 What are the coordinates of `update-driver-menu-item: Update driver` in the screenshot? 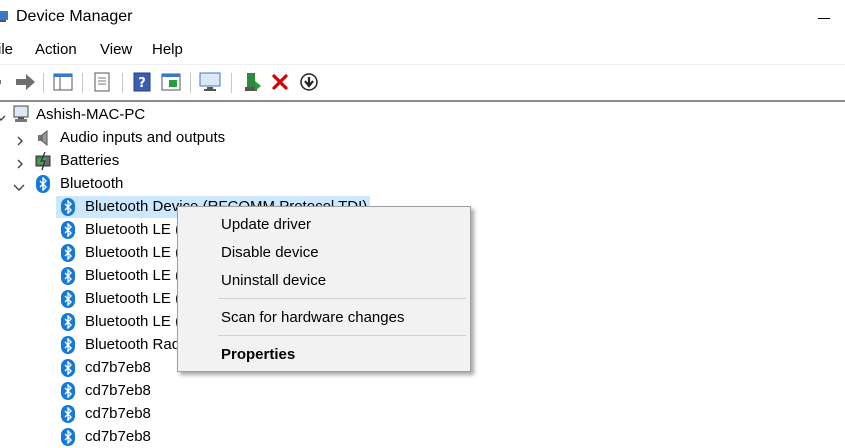 It's located at (324, 224).